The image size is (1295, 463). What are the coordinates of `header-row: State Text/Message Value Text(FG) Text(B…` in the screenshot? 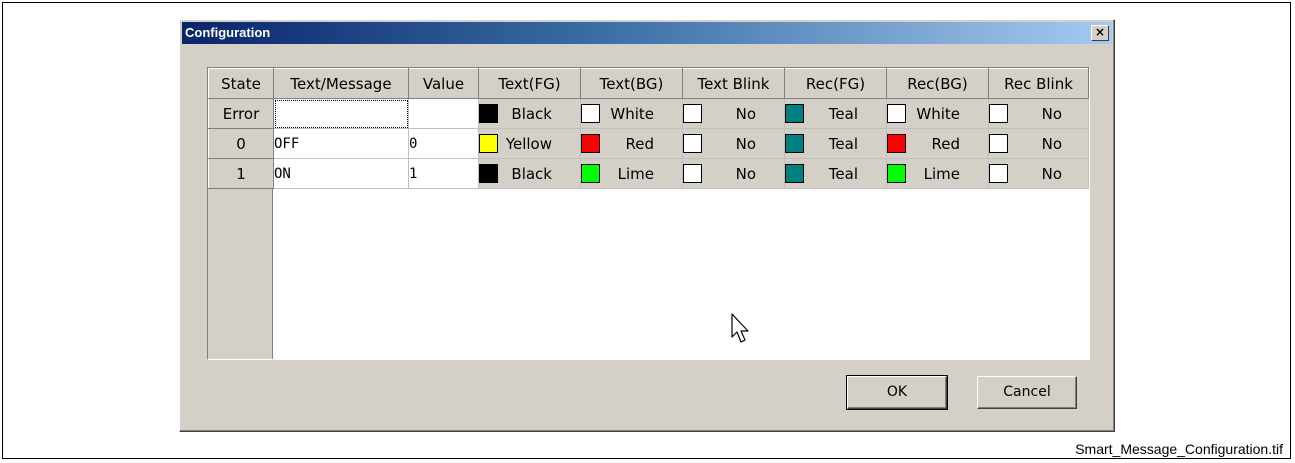 It's located at (648, 83).